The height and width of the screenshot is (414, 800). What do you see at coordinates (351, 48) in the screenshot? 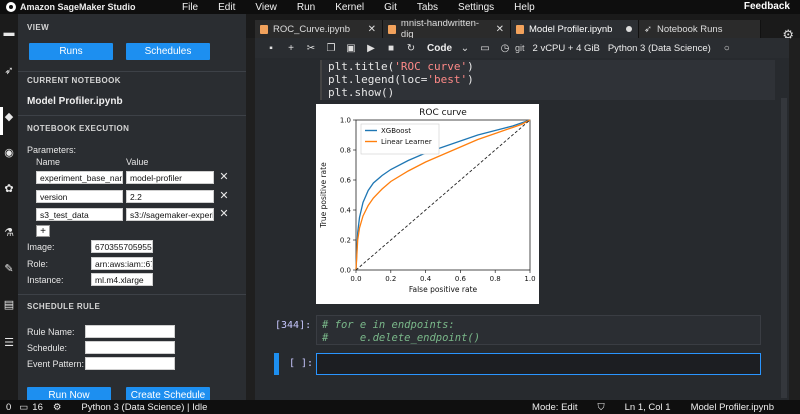
I see `paste-icon: ▣` at bounding box center [351, 48].